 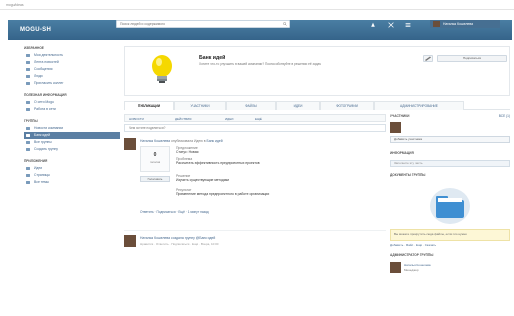 What do you see at coordinates (450, 245) in the screenshot?
I see `documents-actions: Добавить · Файл · Ещё · Скачать` at bounding box center [450, 245].